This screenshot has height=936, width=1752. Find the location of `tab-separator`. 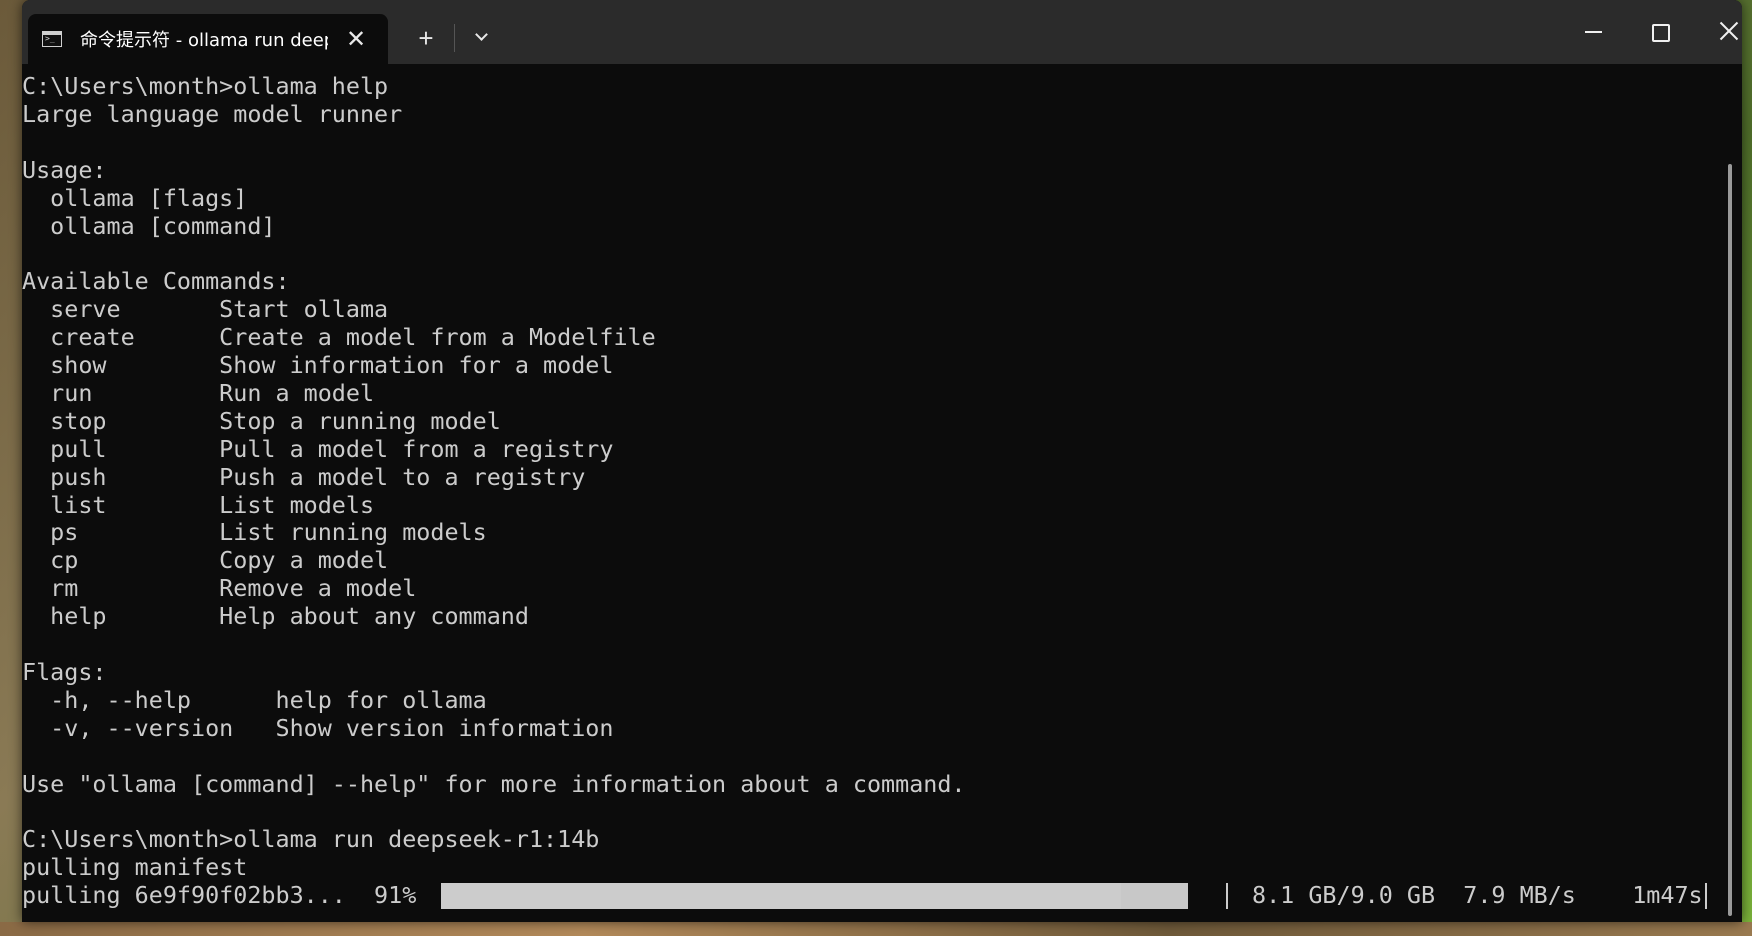

tab-separator is located at coordinates (454, 38).